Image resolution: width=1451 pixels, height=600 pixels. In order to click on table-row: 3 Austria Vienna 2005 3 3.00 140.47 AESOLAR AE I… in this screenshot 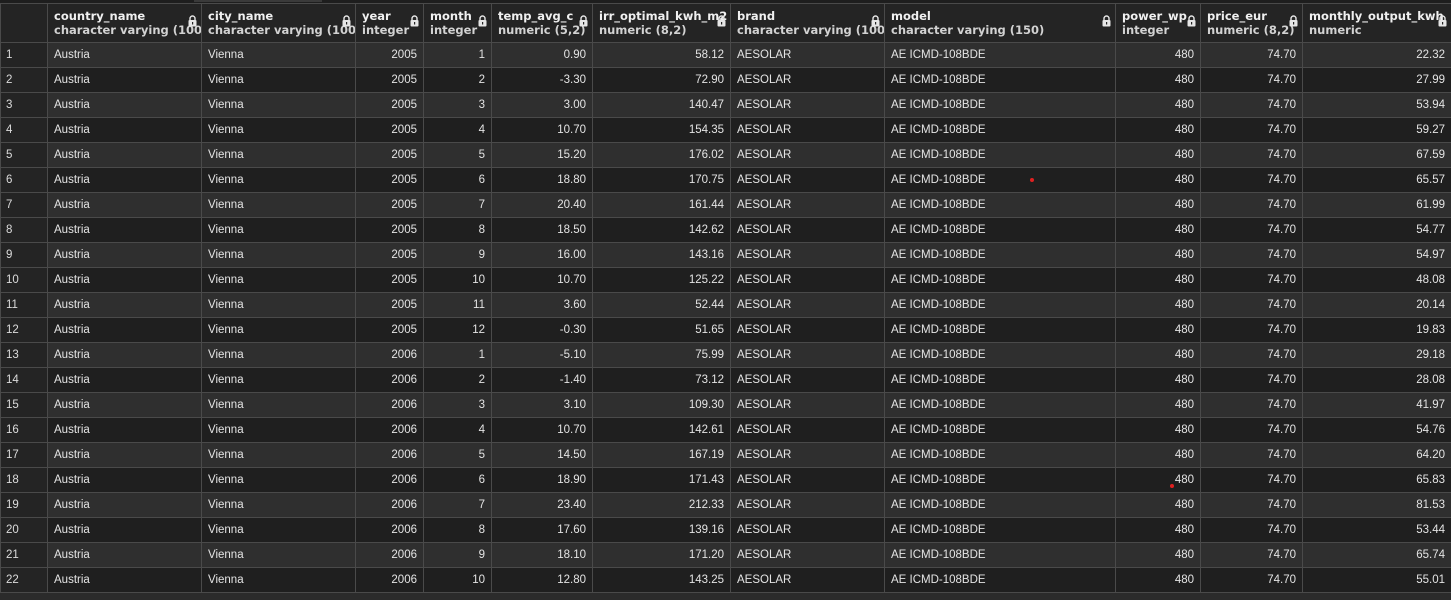, I will do `click(725, 105)`.